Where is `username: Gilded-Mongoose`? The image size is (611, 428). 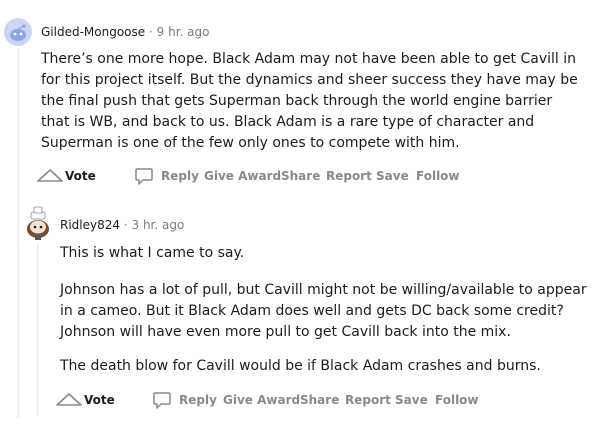 username: Gilded-Mongoose is located at coordinates (93, 32).